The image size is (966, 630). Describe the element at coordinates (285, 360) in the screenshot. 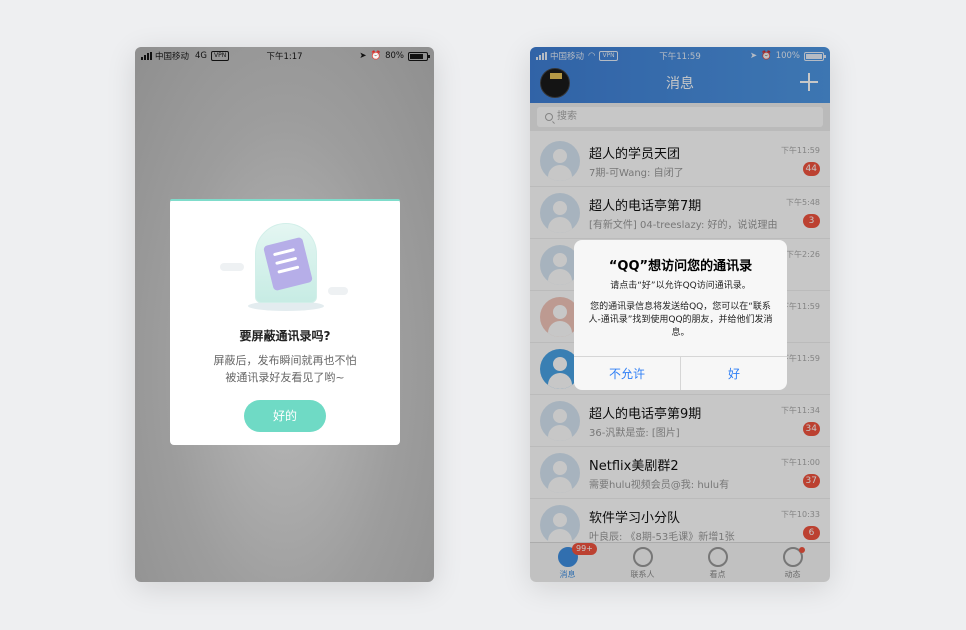

I see `description-line: 屏蔽后，发布瞬间就再也不怕` at that location.